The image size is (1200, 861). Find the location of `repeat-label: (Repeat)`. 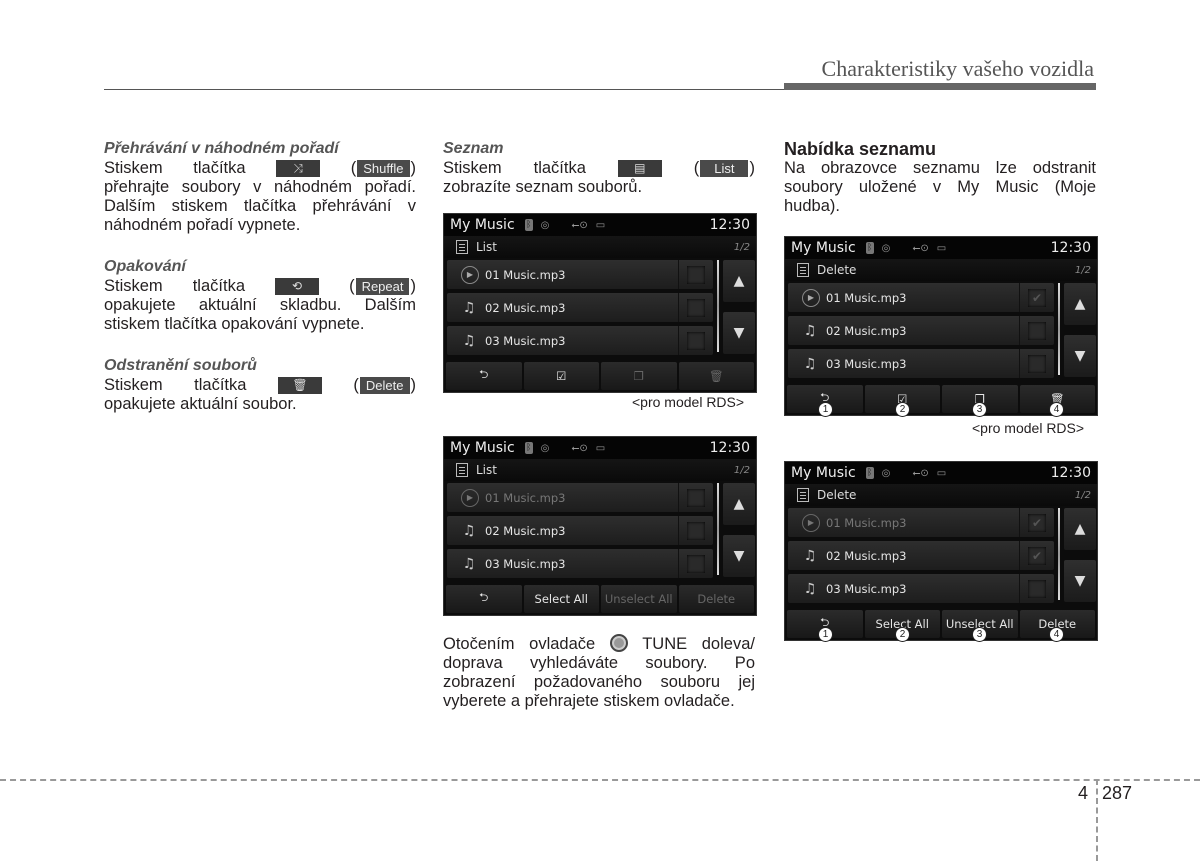

repeat-label: (Repeat) is located at coordinates (382, 285).